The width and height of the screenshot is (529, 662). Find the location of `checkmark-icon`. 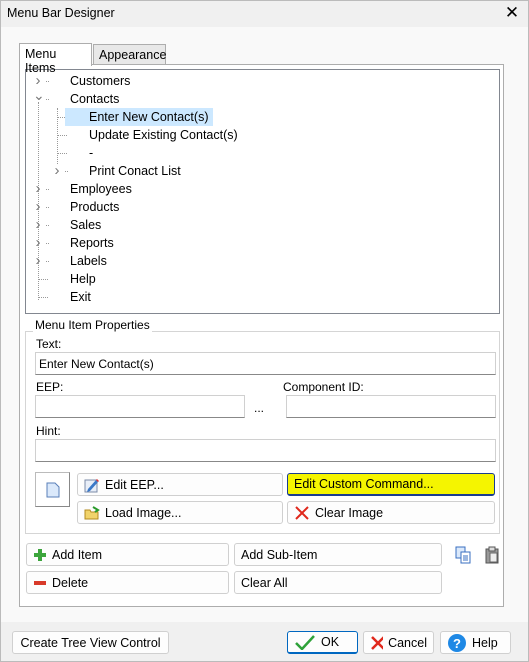

checkmark-icon is located at coordinates (305, 642).